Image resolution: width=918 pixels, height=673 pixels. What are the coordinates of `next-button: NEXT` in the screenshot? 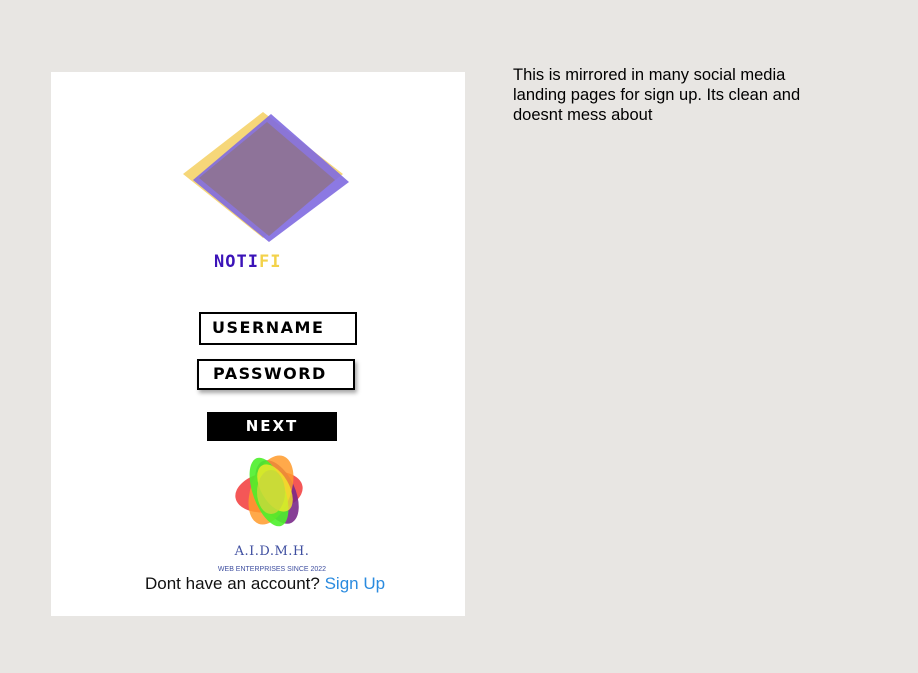 It's located at (272, 426).